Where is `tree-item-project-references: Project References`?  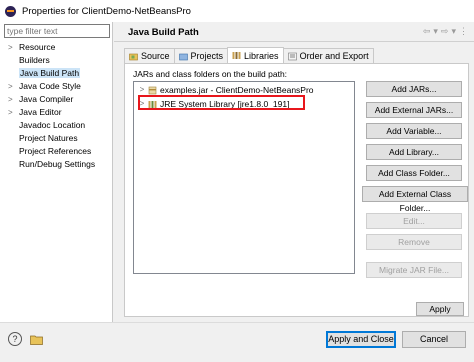
tree-item-project-references: Project References is located at coordinates (56, 151).